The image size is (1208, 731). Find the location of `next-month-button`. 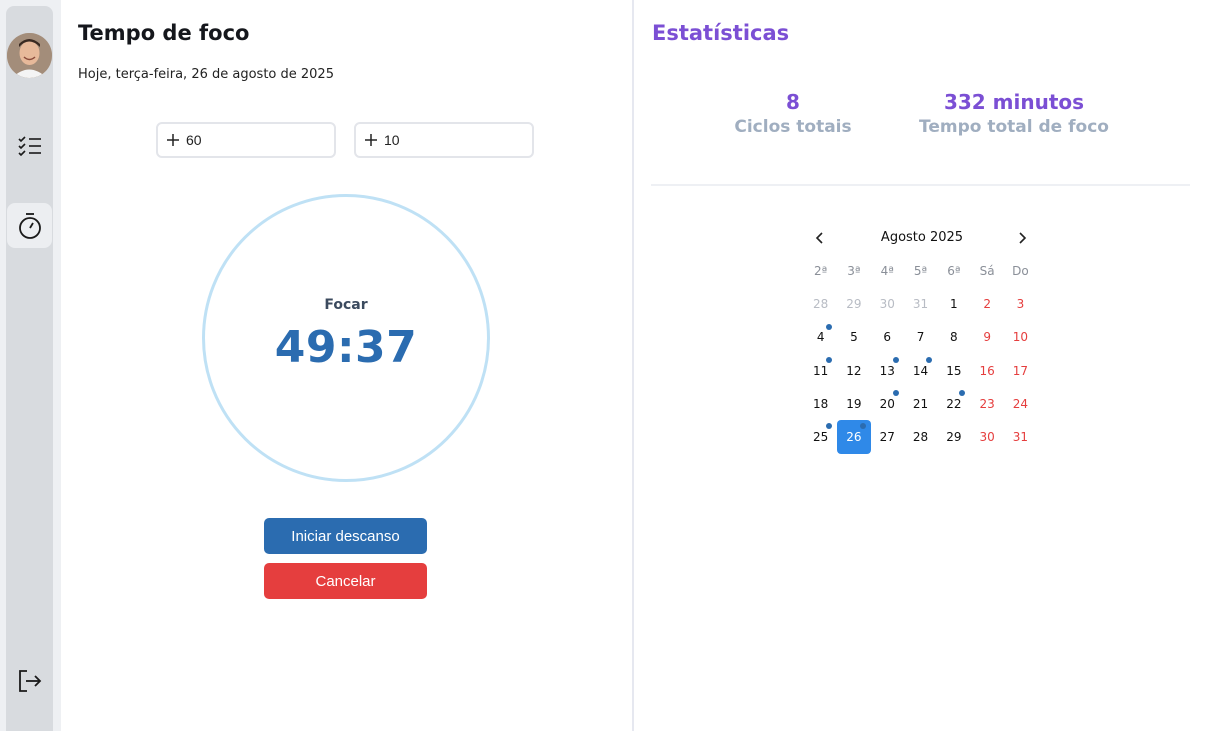

next-month-button is located at coordinates (1022, 238).